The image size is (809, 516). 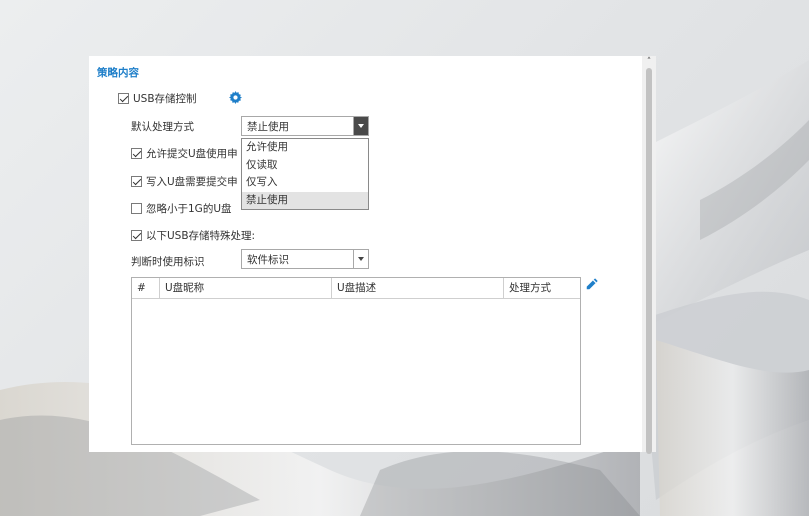 What do you see at coordinates (592, 284) in the screenshot?
I see `pencil-icon` at bounding box center [592, 284].